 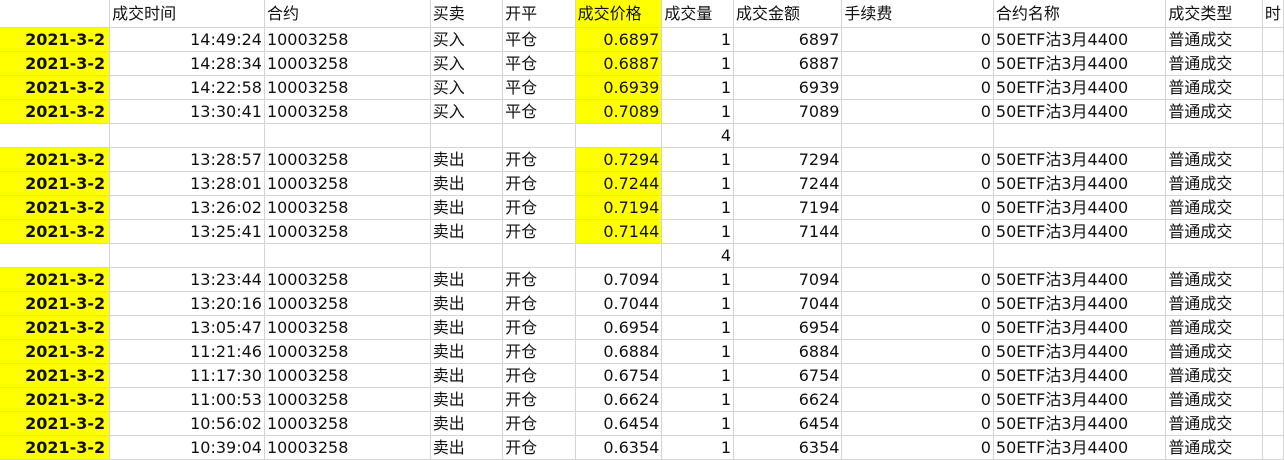 What do you see at coordinates (619, 207) in the screenshot?
I see `cell-price: 0.7194` at bounding box center [619, 207].